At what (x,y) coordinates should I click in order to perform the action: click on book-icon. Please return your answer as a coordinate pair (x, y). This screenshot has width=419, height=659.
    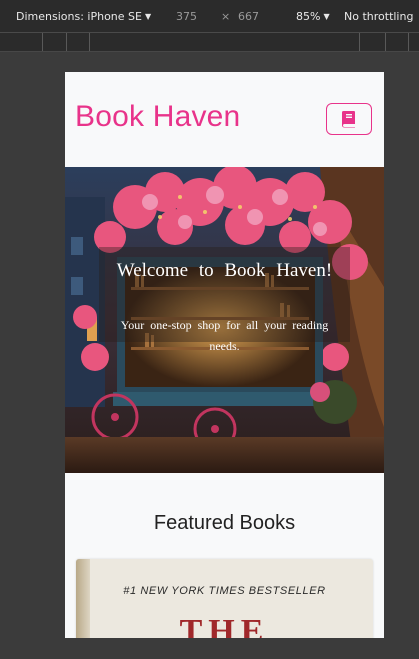
    Looking at the image, I should click on (348, 119).